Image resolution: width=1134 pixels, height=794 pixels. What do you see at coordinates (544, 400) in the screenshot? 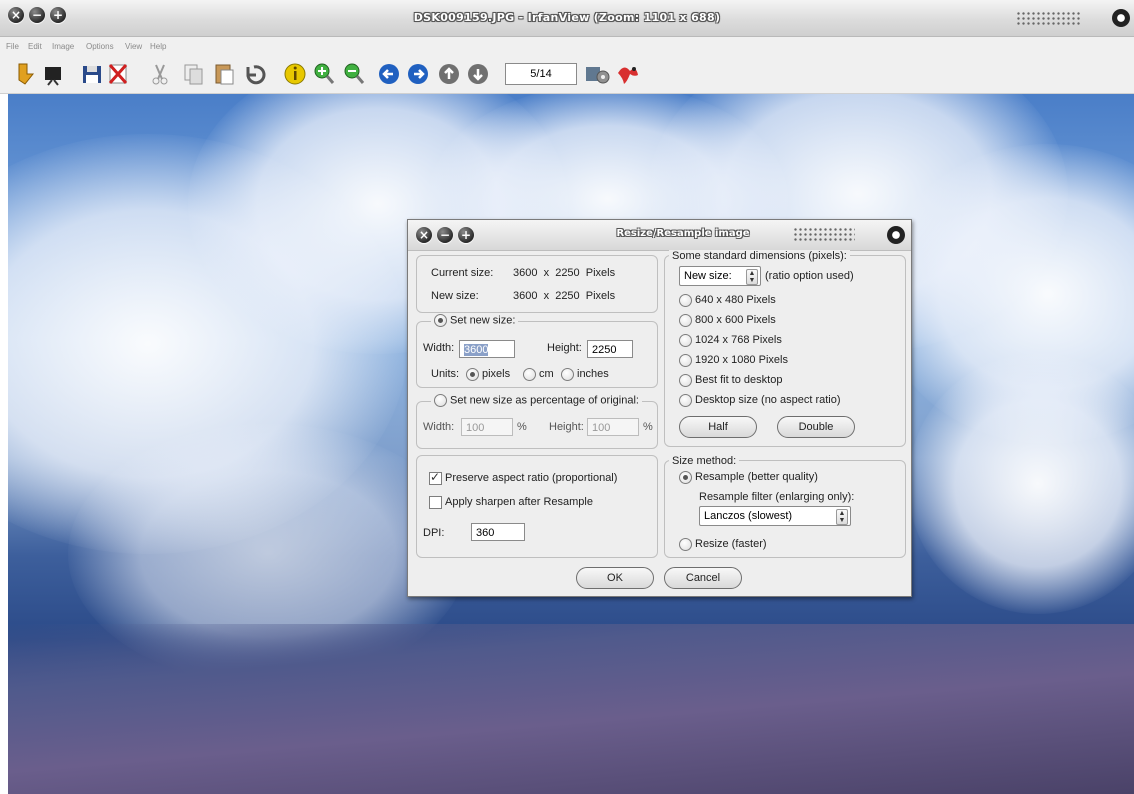
I see `percentage-label: Set new size as percentage of original:` at bounding box center [544, 400].